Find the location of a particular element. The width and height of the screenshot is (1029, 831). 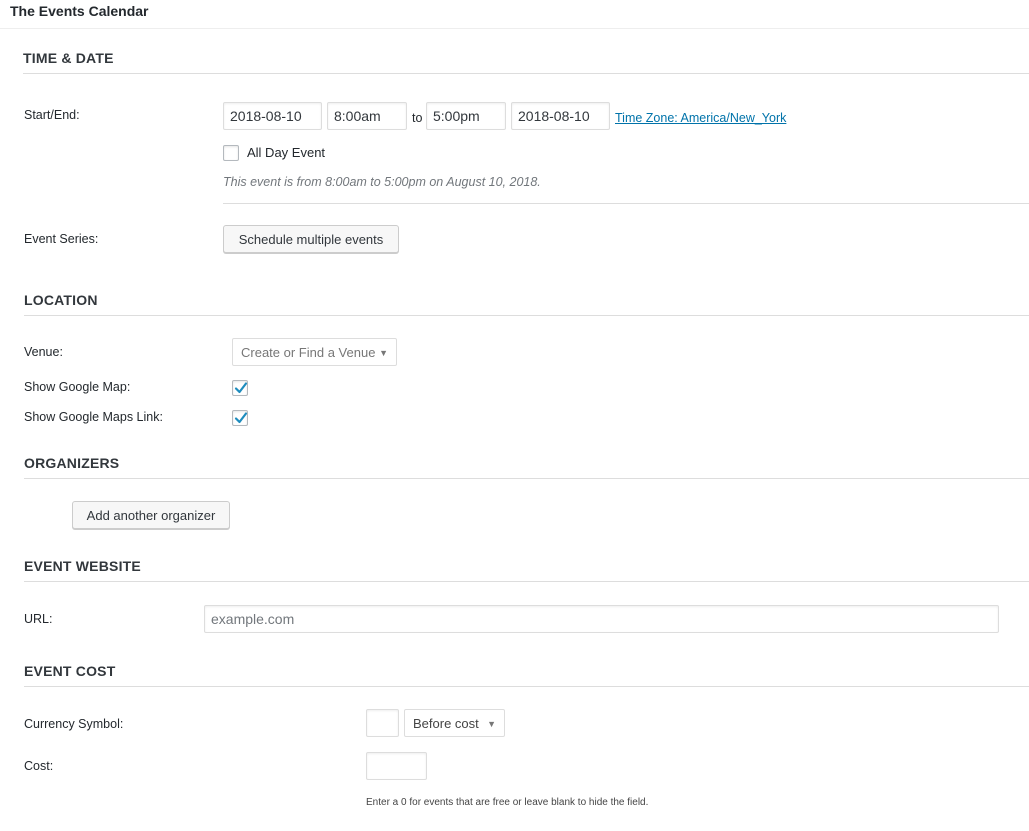

section-title-location: LOCATION is located at coordinates (61, 300).